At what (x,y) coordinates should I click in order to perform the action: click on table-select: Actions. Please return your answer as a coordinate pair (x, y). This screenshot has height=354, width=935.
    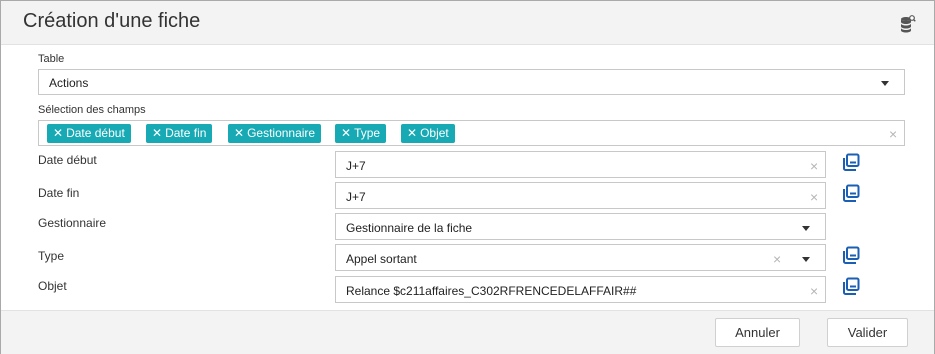
    Looking at the image, I should click on (471, 82).